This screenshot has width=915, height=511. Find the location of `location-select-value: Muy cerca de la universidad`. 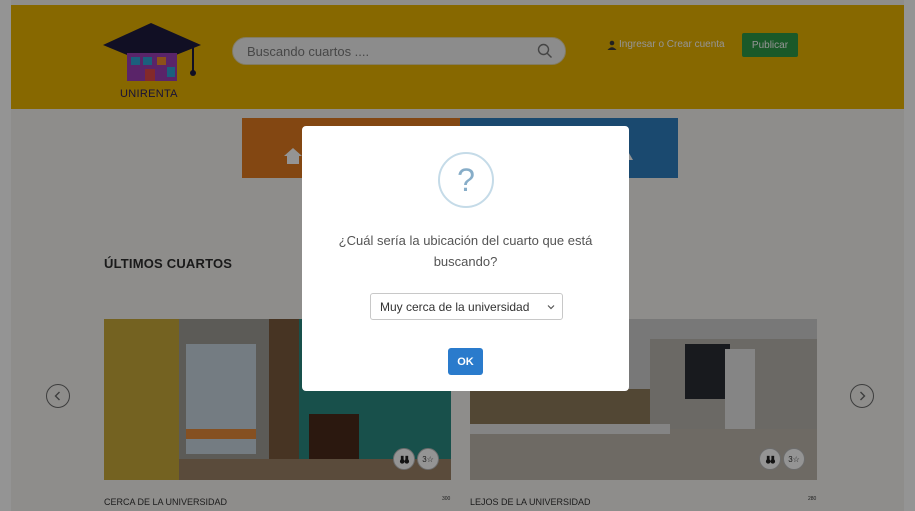

location-select-value: Muy cerca de la universidad is located at coordinates (455, 306).